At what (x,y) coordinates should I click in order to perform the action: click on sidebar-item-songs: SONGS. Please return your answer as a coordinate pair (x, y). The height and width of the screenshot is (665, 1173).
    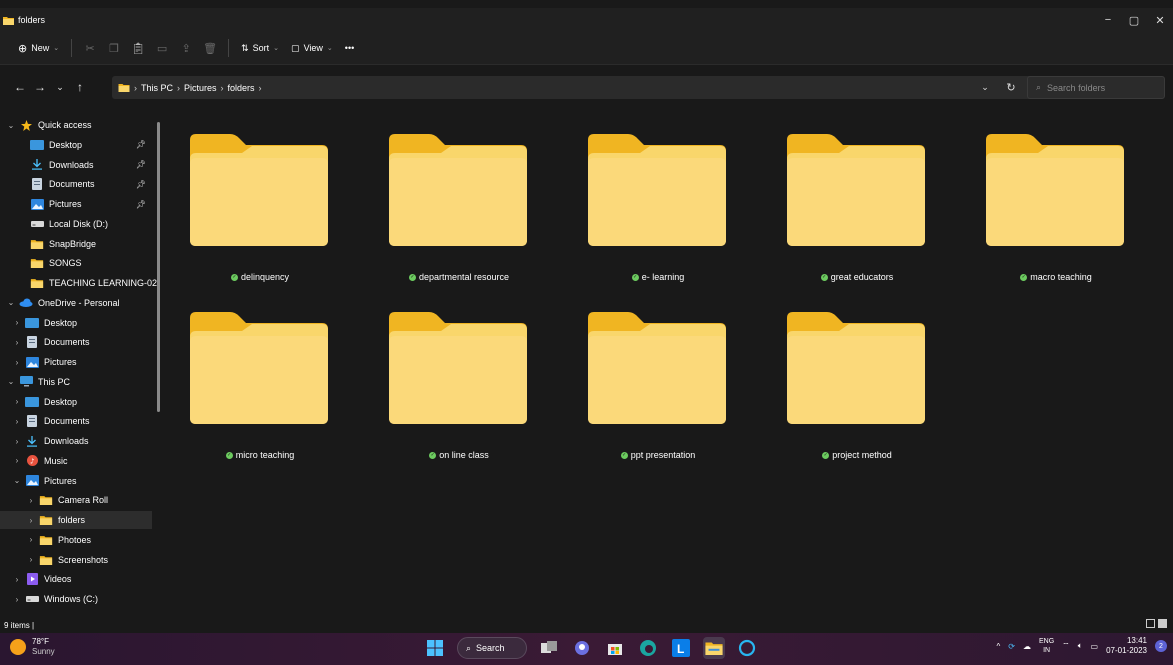
    Looking at the image, I should click on (76, 263).